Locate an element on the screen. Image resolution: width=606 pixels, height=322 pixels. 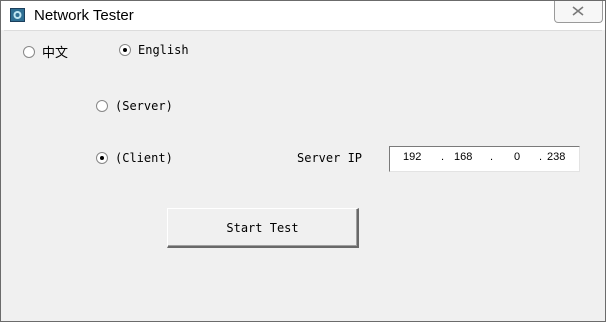
close-button is located at coordinates (578, 12).